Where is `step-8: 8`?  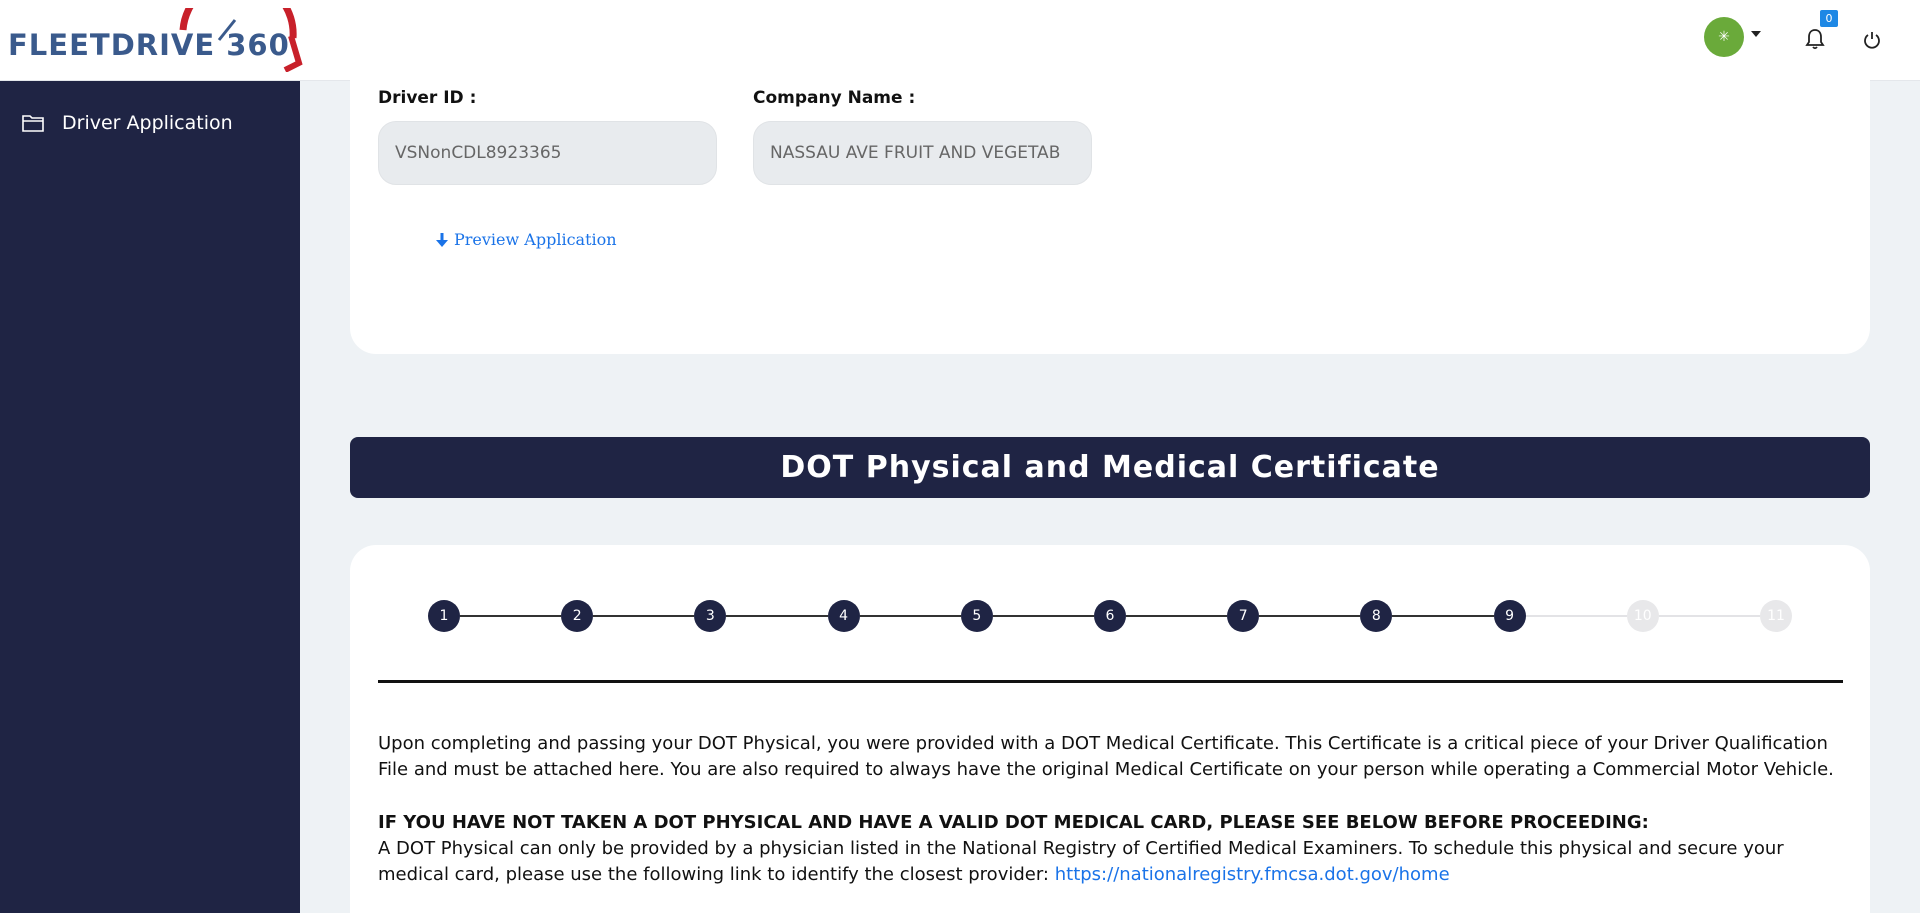
step-8: 8 is located at coordinates (1376, 616).